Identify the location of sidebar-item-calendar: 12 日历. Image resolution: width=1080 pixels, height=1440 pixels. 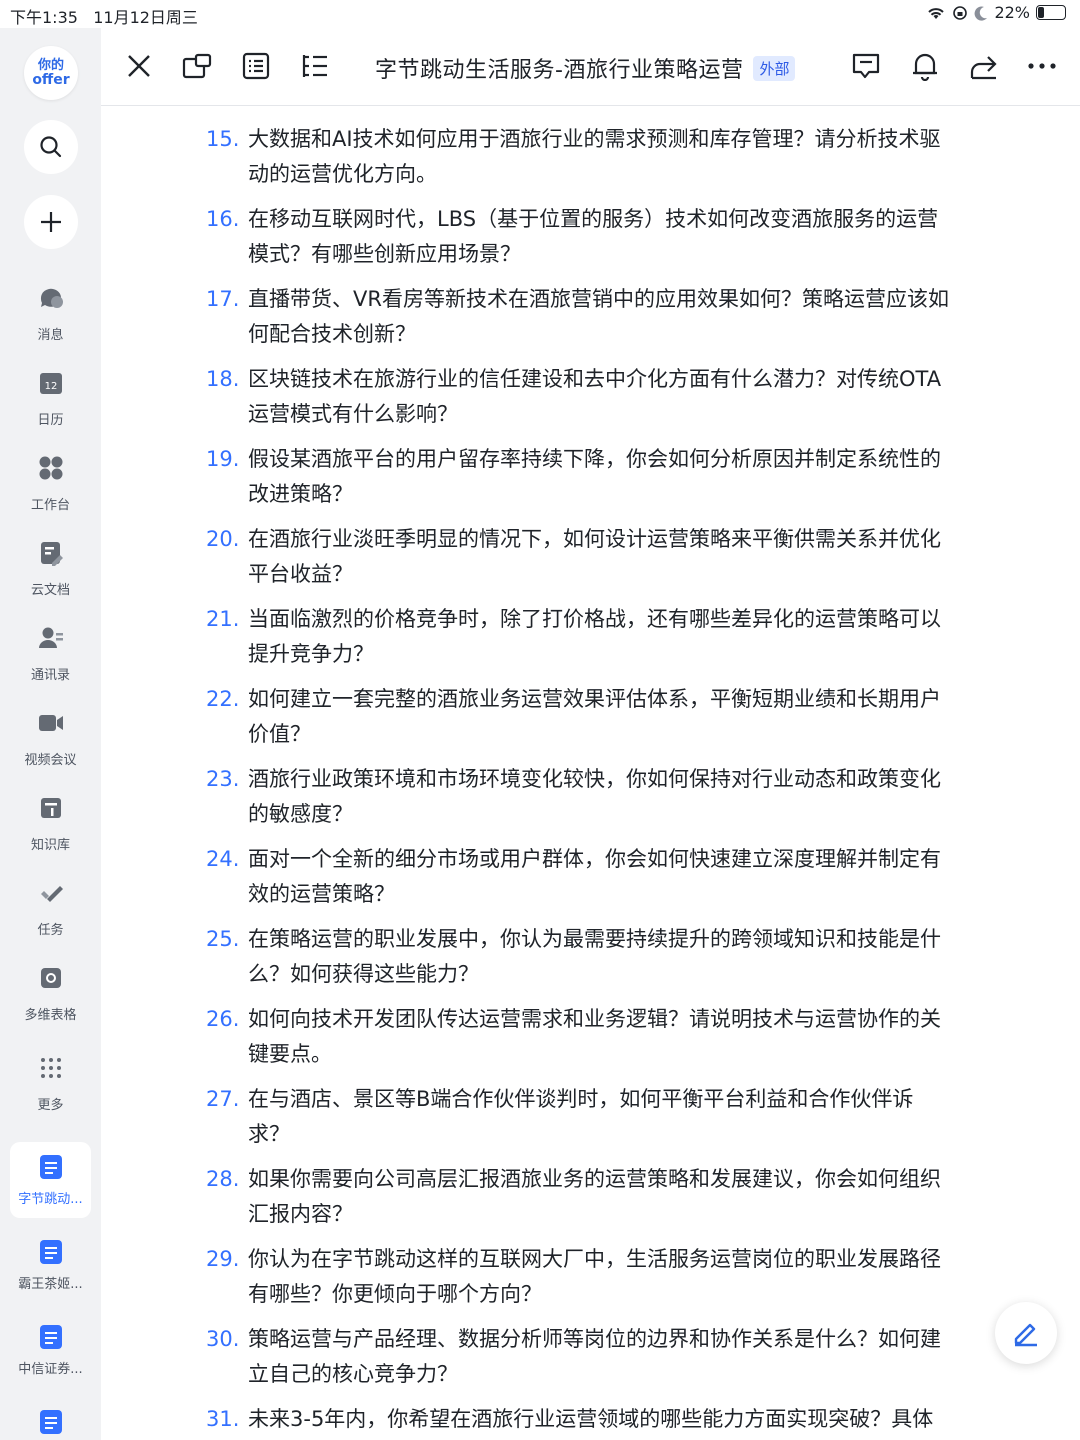
(50, 398).